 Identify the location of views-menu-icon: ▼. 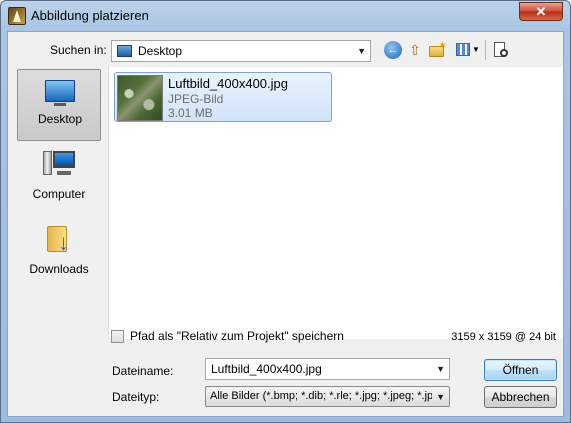
(468, 50).